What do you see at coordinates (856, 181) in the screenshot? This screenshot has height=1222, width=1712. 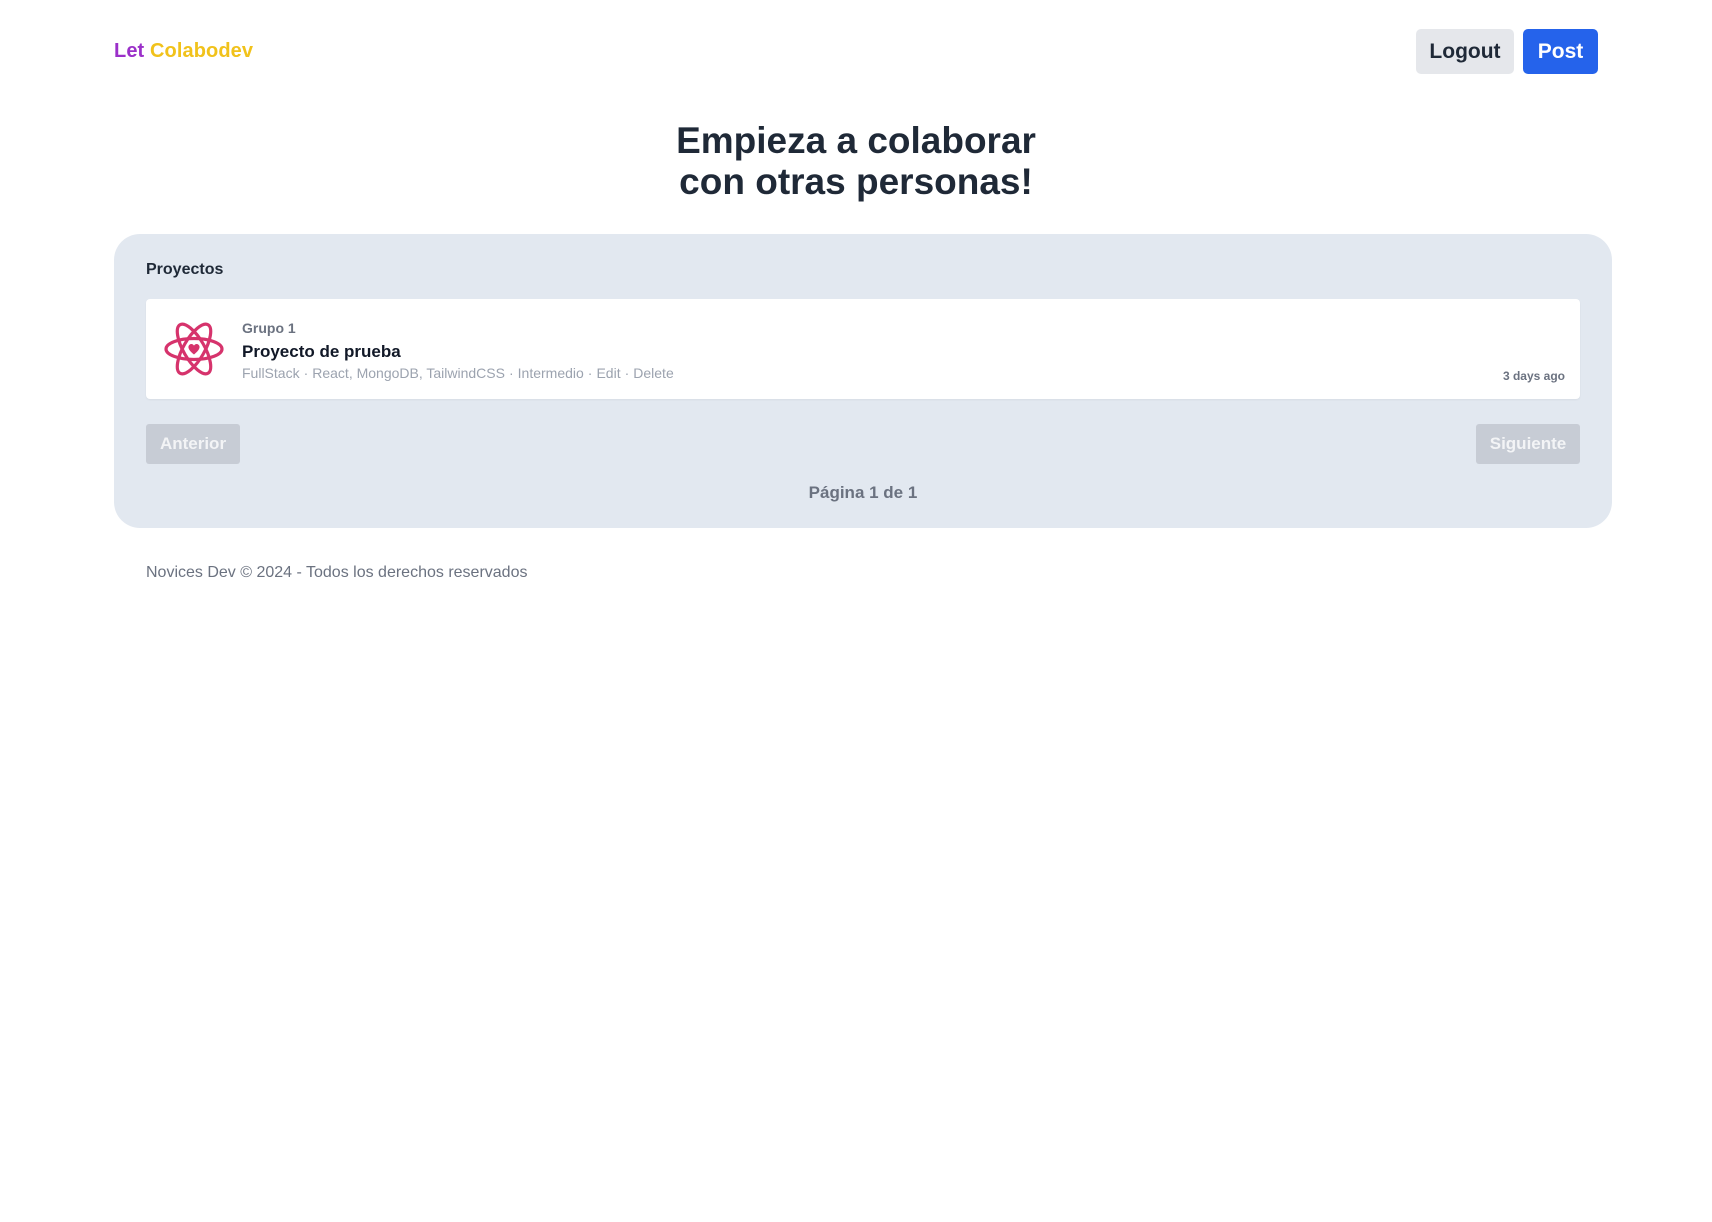 I see `hero-line-2: con otras personas!` at bounding box center [856, 181].